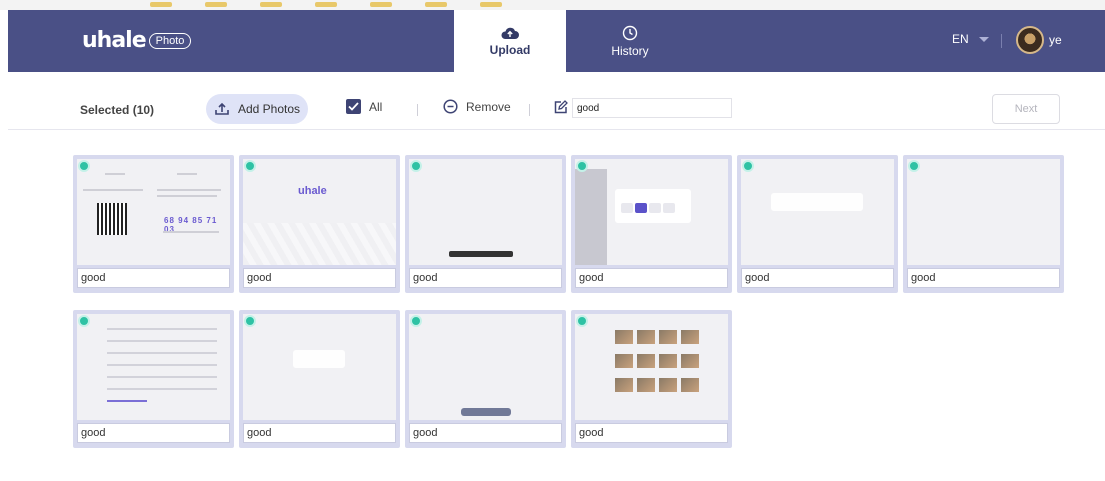 The width and height of the screenshot is (1105, 481). I want to click on app-logo: uhale Photo, so click(137, 40).